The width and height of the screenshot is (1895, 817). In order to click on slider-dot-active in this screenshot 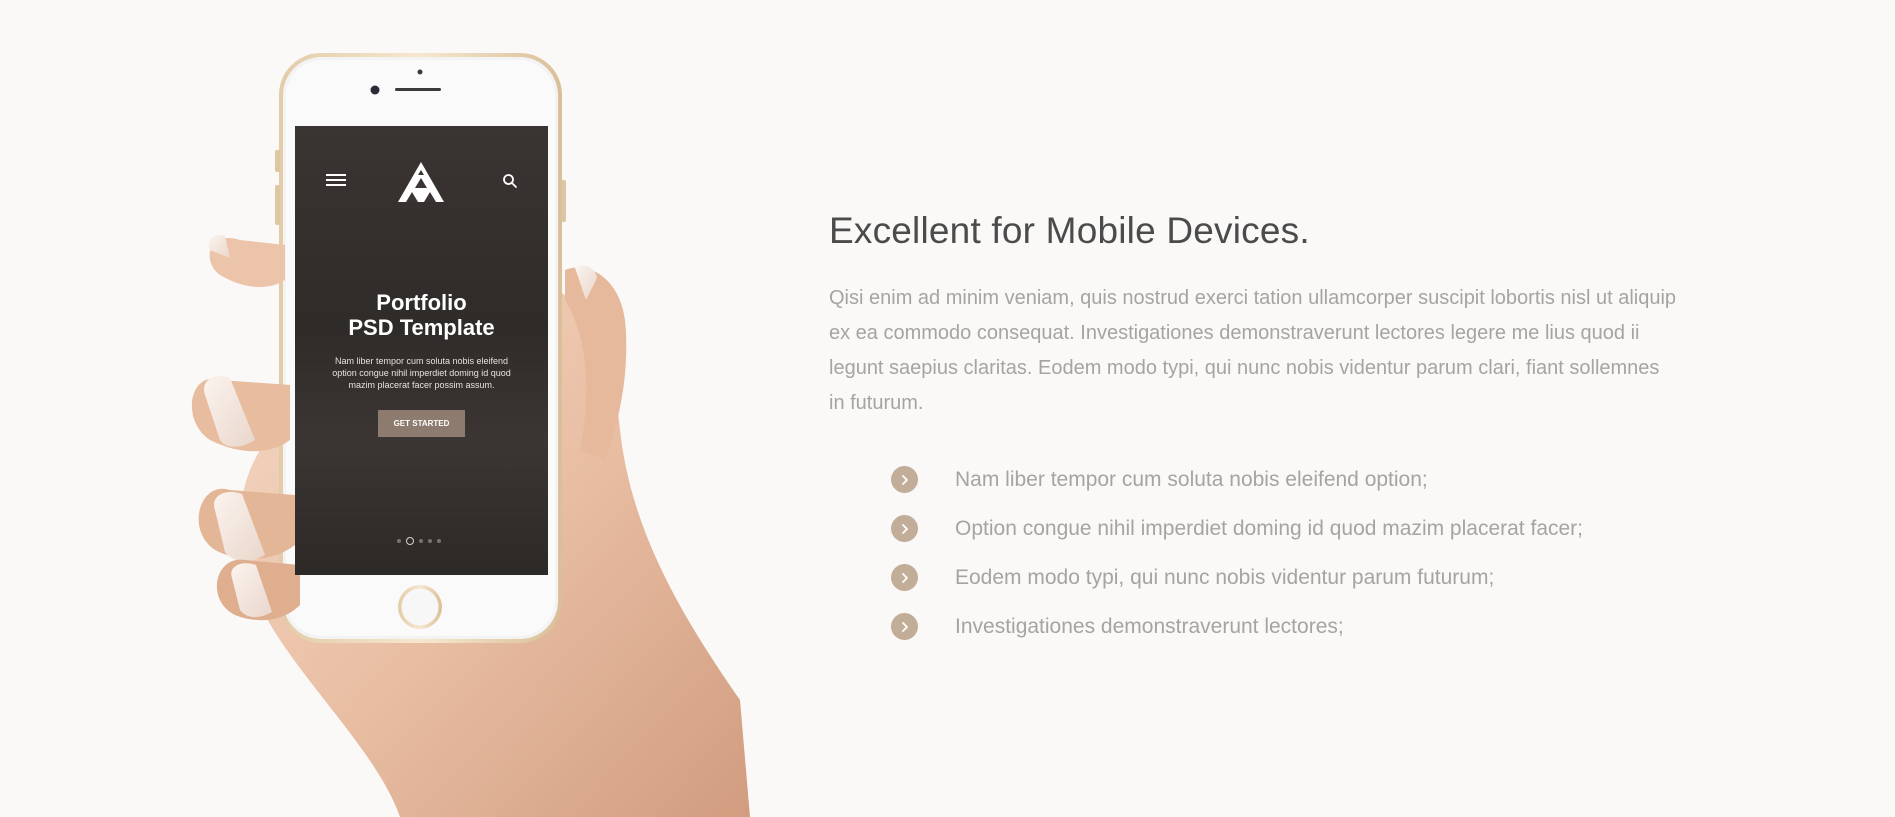, I will do `click(410, 541)`.